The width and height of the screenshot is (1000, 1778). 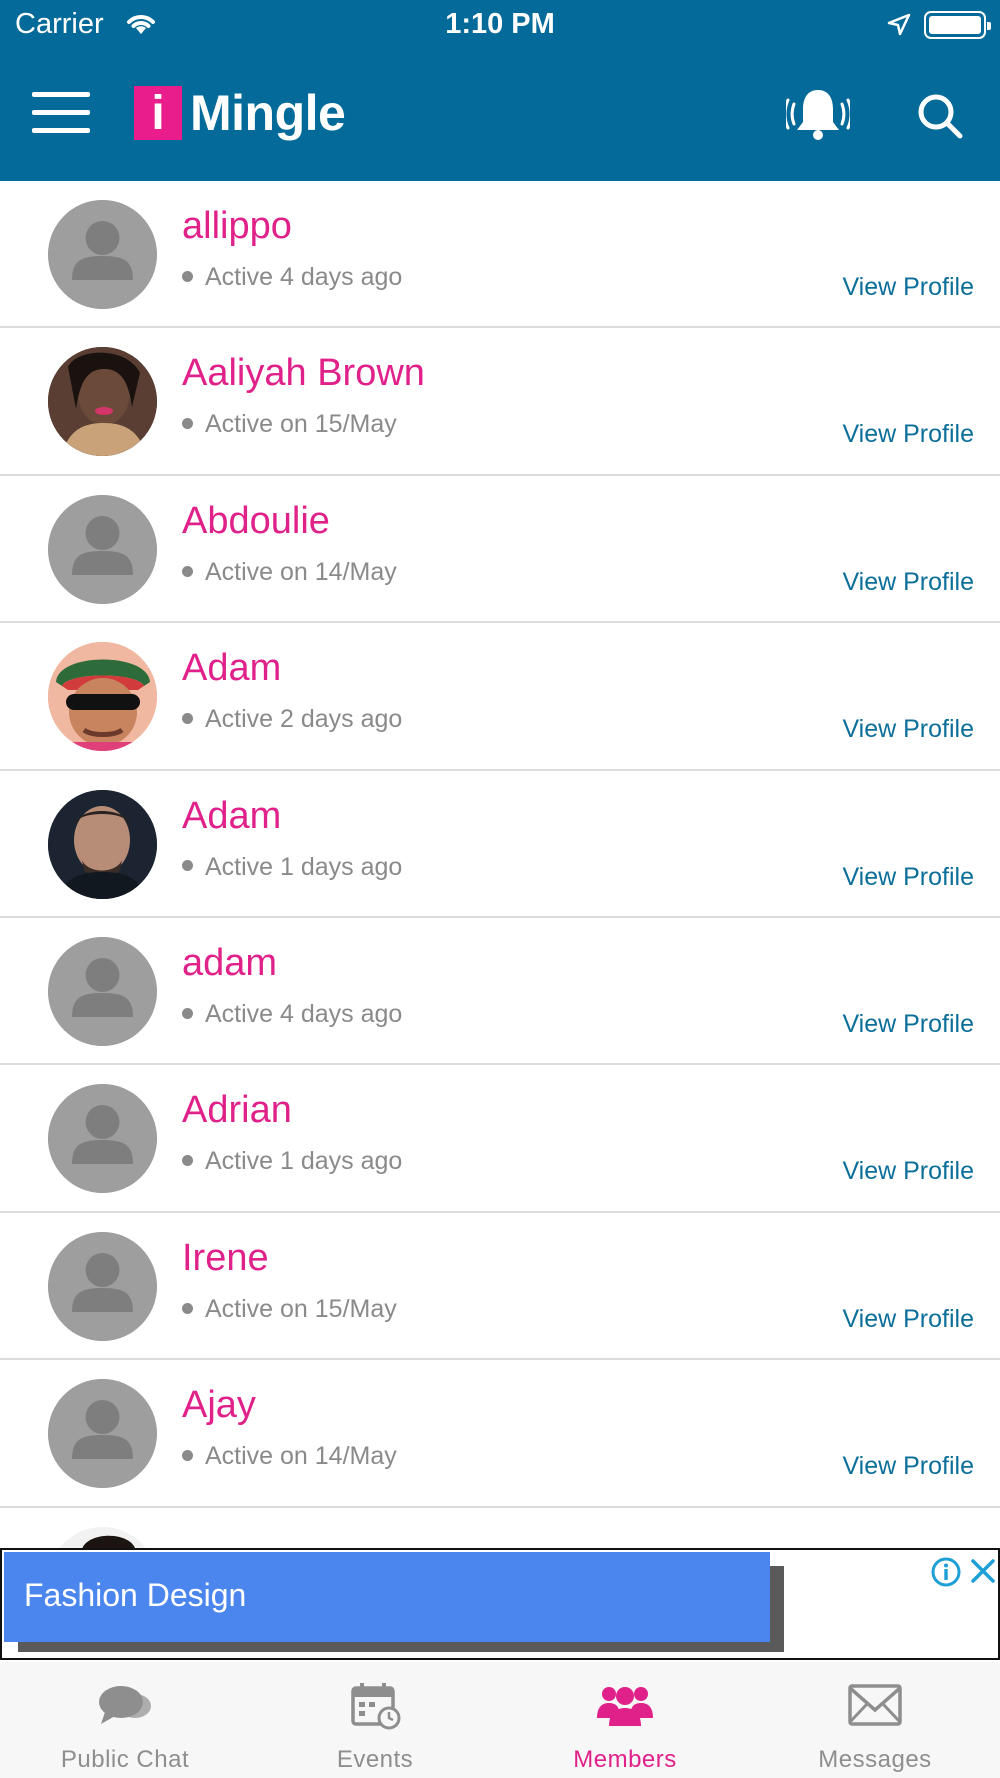 I want to click on search-button, so click(x=940, y=116).